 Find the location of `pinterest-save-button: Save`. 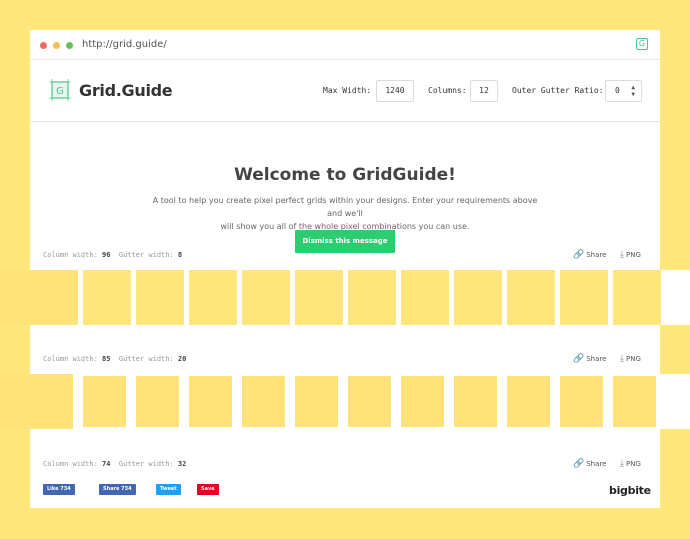

pinterest-save-button: Save is located at coordinates (208, 489).